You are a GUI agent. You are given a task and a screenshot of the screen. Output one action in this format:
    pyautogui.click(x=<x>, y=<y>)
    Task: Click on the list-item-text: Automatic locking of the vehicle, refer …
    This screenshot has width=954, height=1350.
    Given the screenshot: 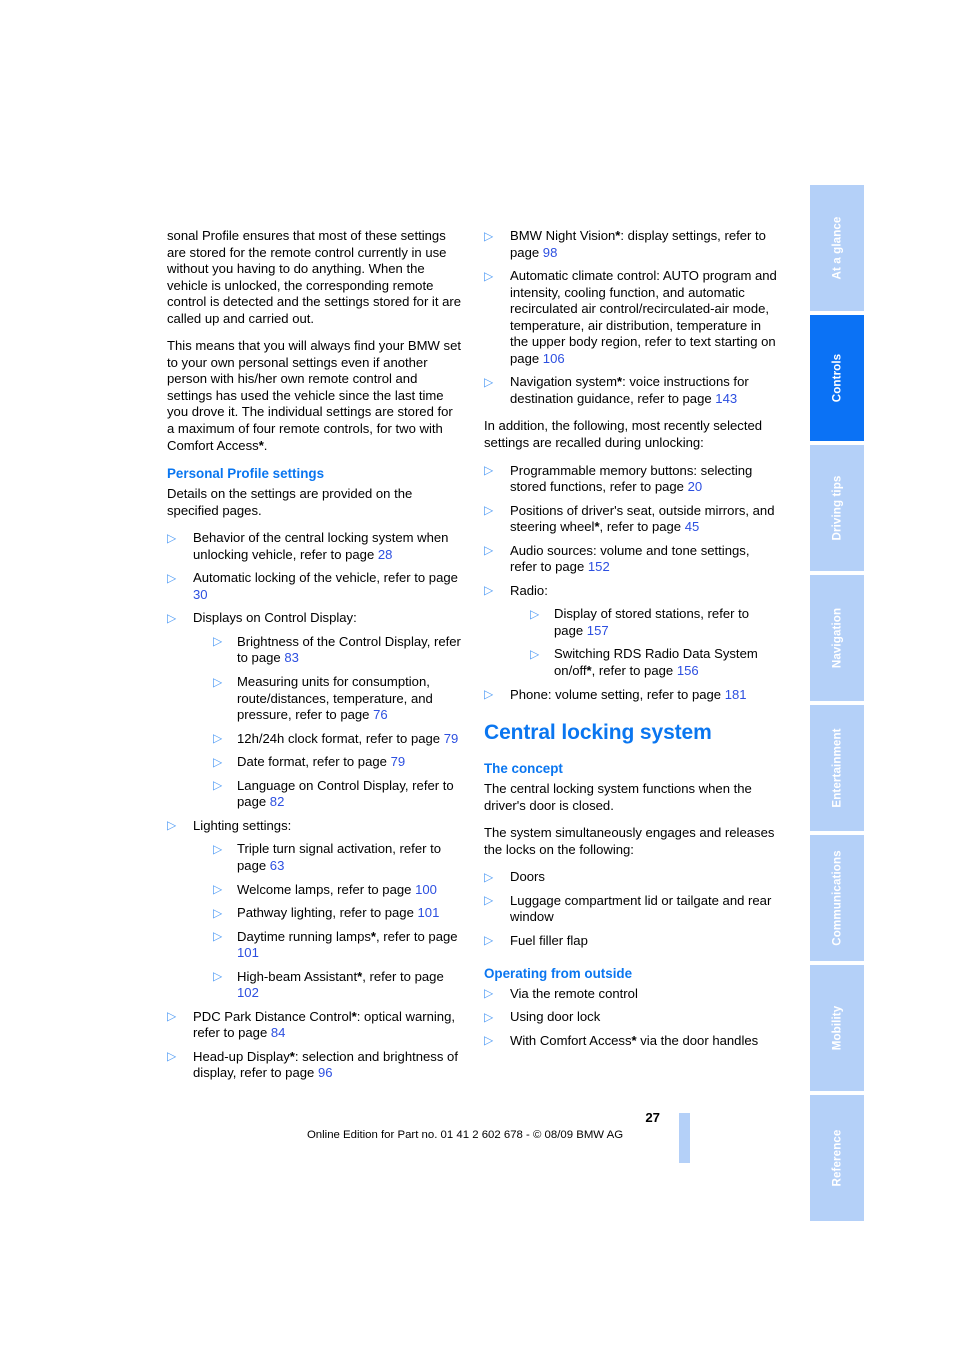 What is the action you would take?
    pyautogui.click(x=325, y=586)
    